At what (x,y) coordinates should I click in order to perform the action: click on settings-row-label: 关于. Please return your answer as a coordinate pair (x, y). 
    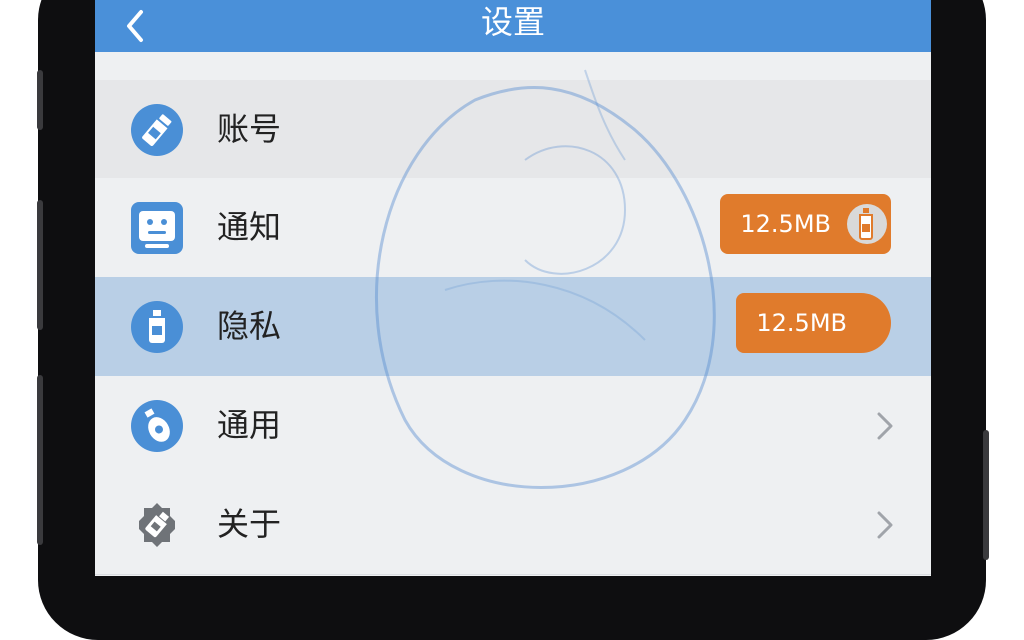
    Looking at the image, I should click on (249, 524).